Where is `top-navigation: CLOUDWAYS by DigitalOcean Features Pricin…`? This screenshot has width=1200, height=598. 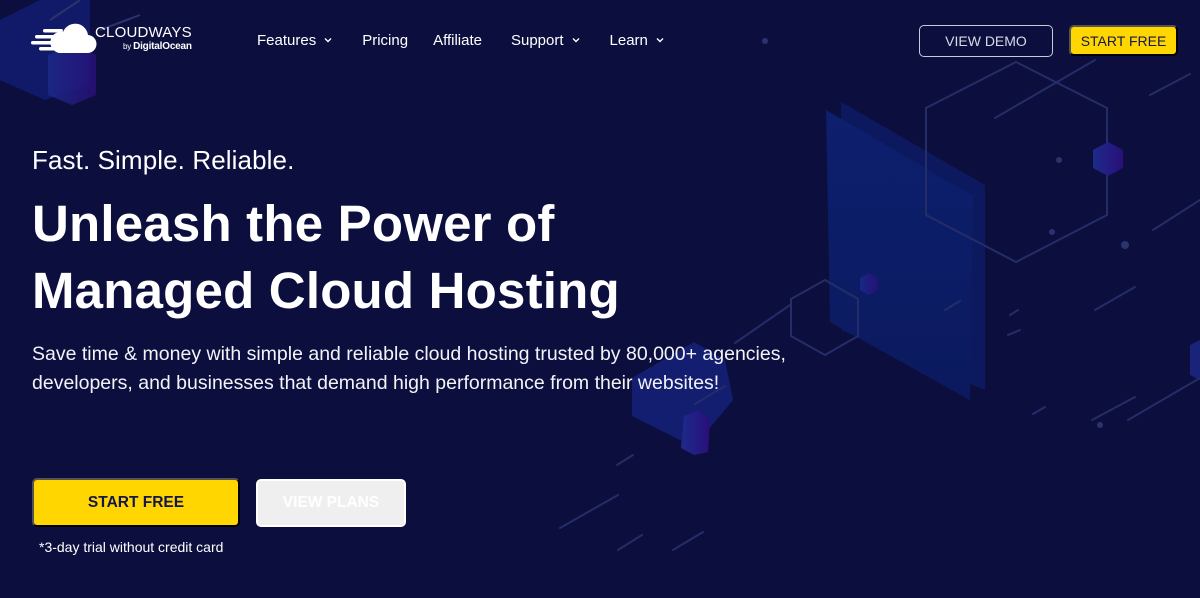 top-navigation: CLOUDWAYS by DigitalOcean Features Pricin… is located at coordinates (600, 40).